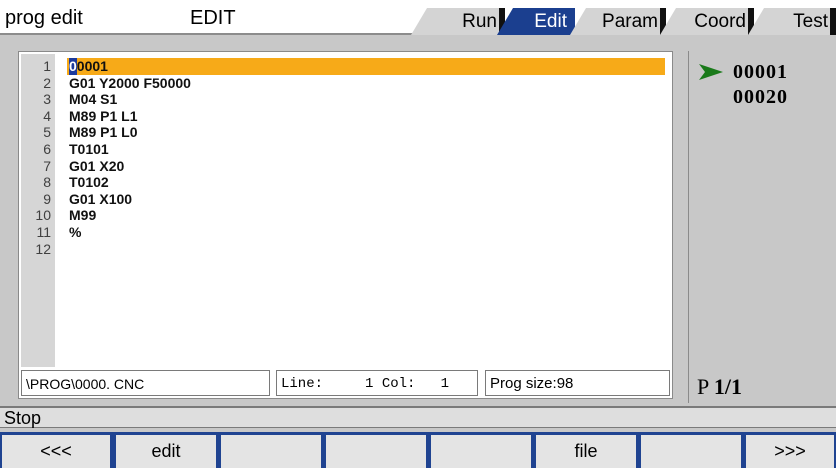 The image size is (836, 468). I want to click on line-text: G01 X100, so click(366, 199).